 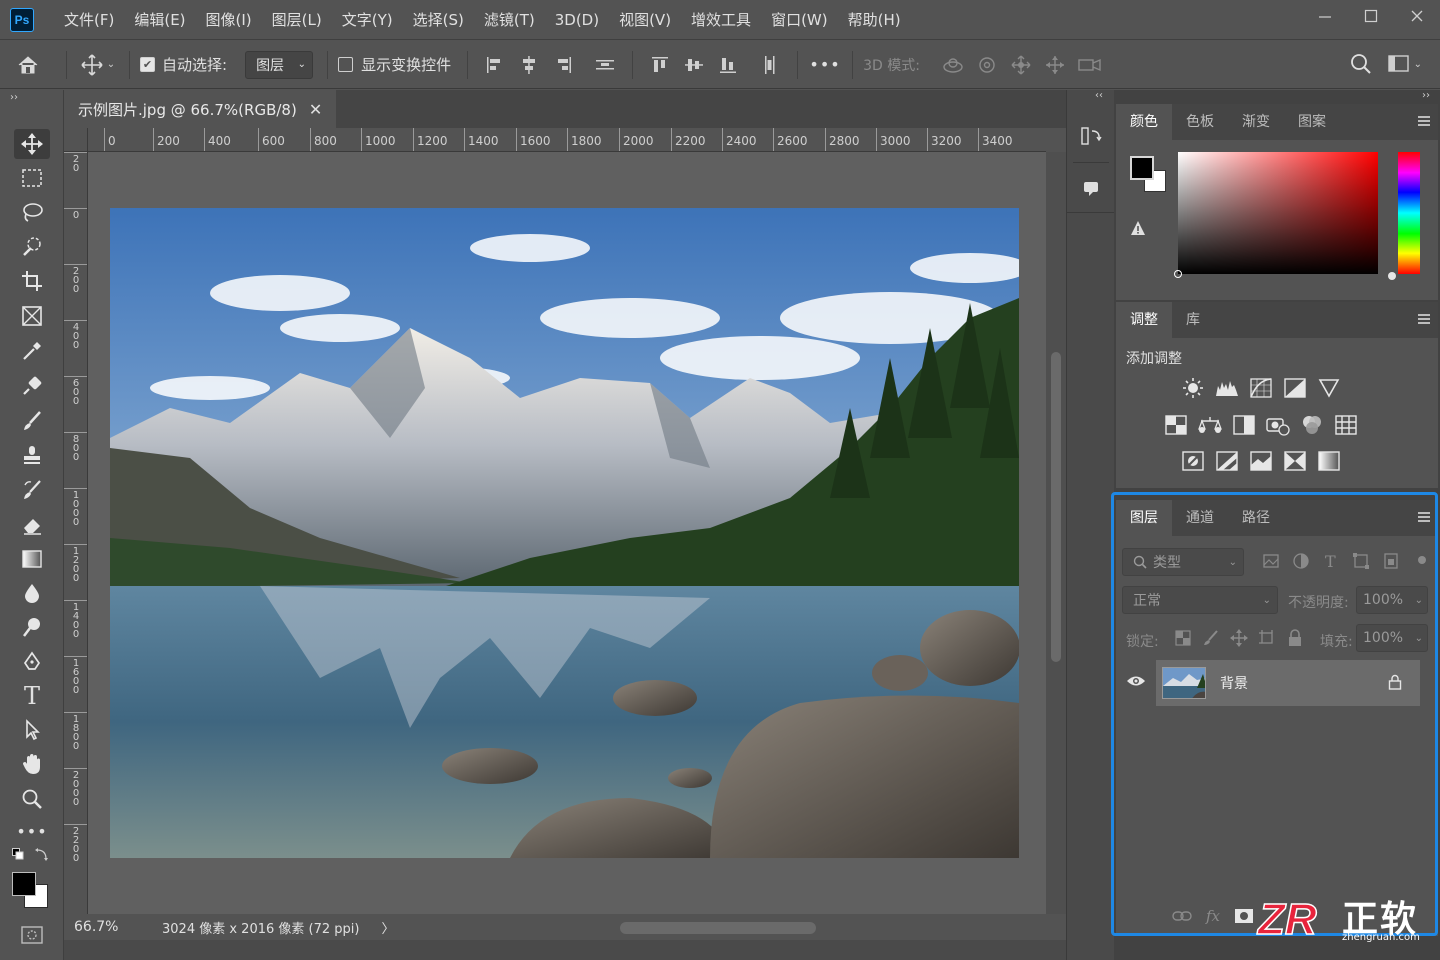 I want to click on hue-slider, so click(x=1404, y=216).